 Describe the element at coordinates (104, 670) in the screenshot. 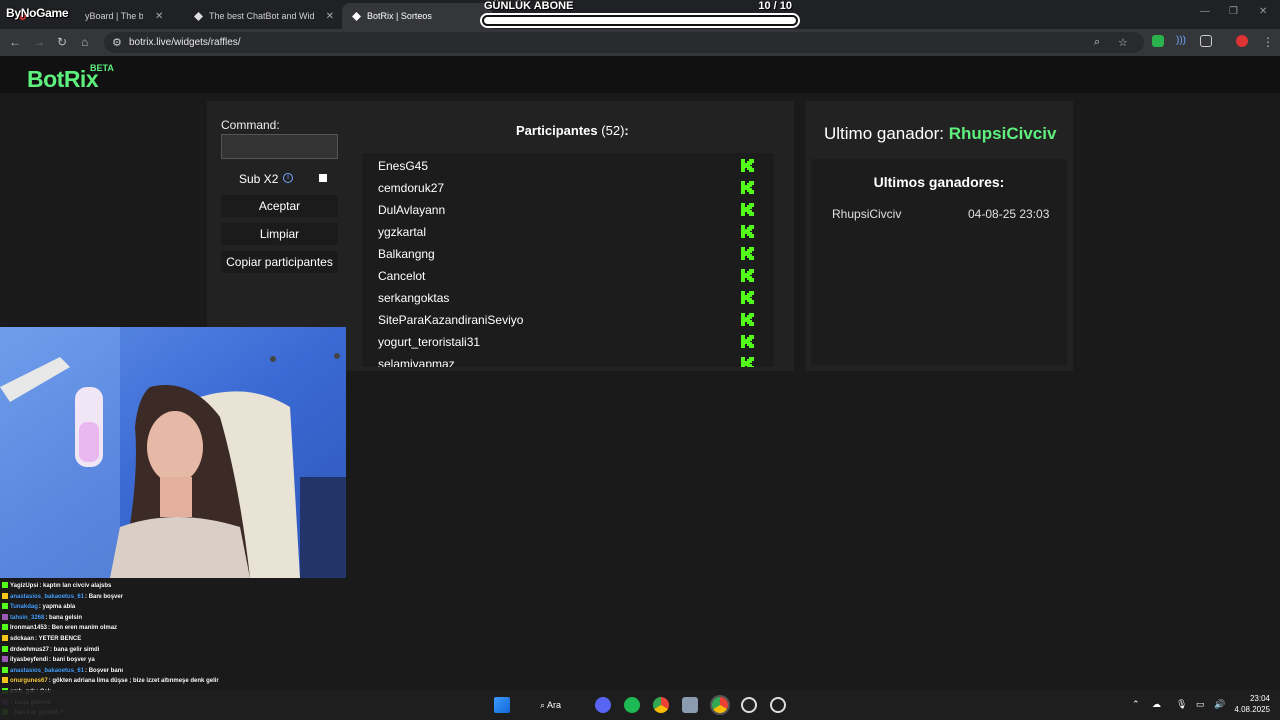

I see `chat-text: : Boşver banı` at that location.